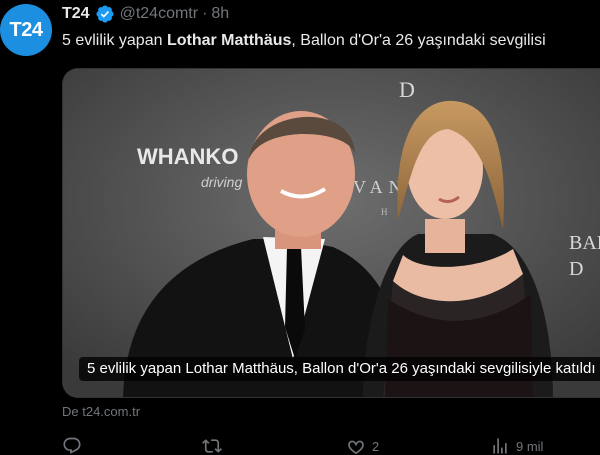  Describe the element at coordinates (105, 14) in the screenshot. I see `verified-badge-icon` at that location.